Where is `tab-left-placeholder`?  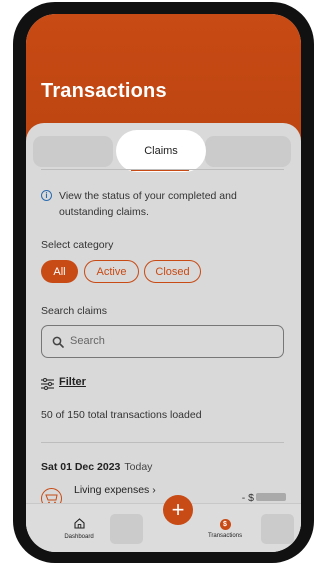
tab-left-placeholder is located at coordinates (73, 151).